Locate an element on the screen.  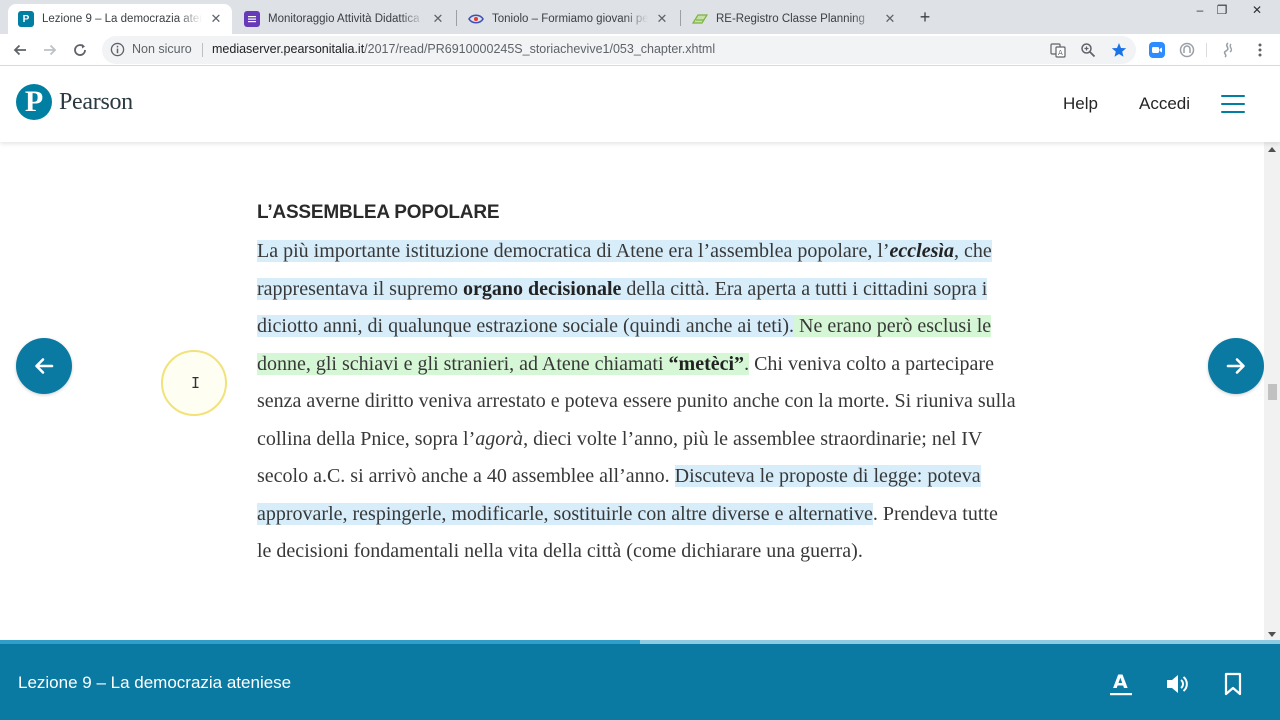
text-cursor-icon: I is located at coordinates (196, 383).